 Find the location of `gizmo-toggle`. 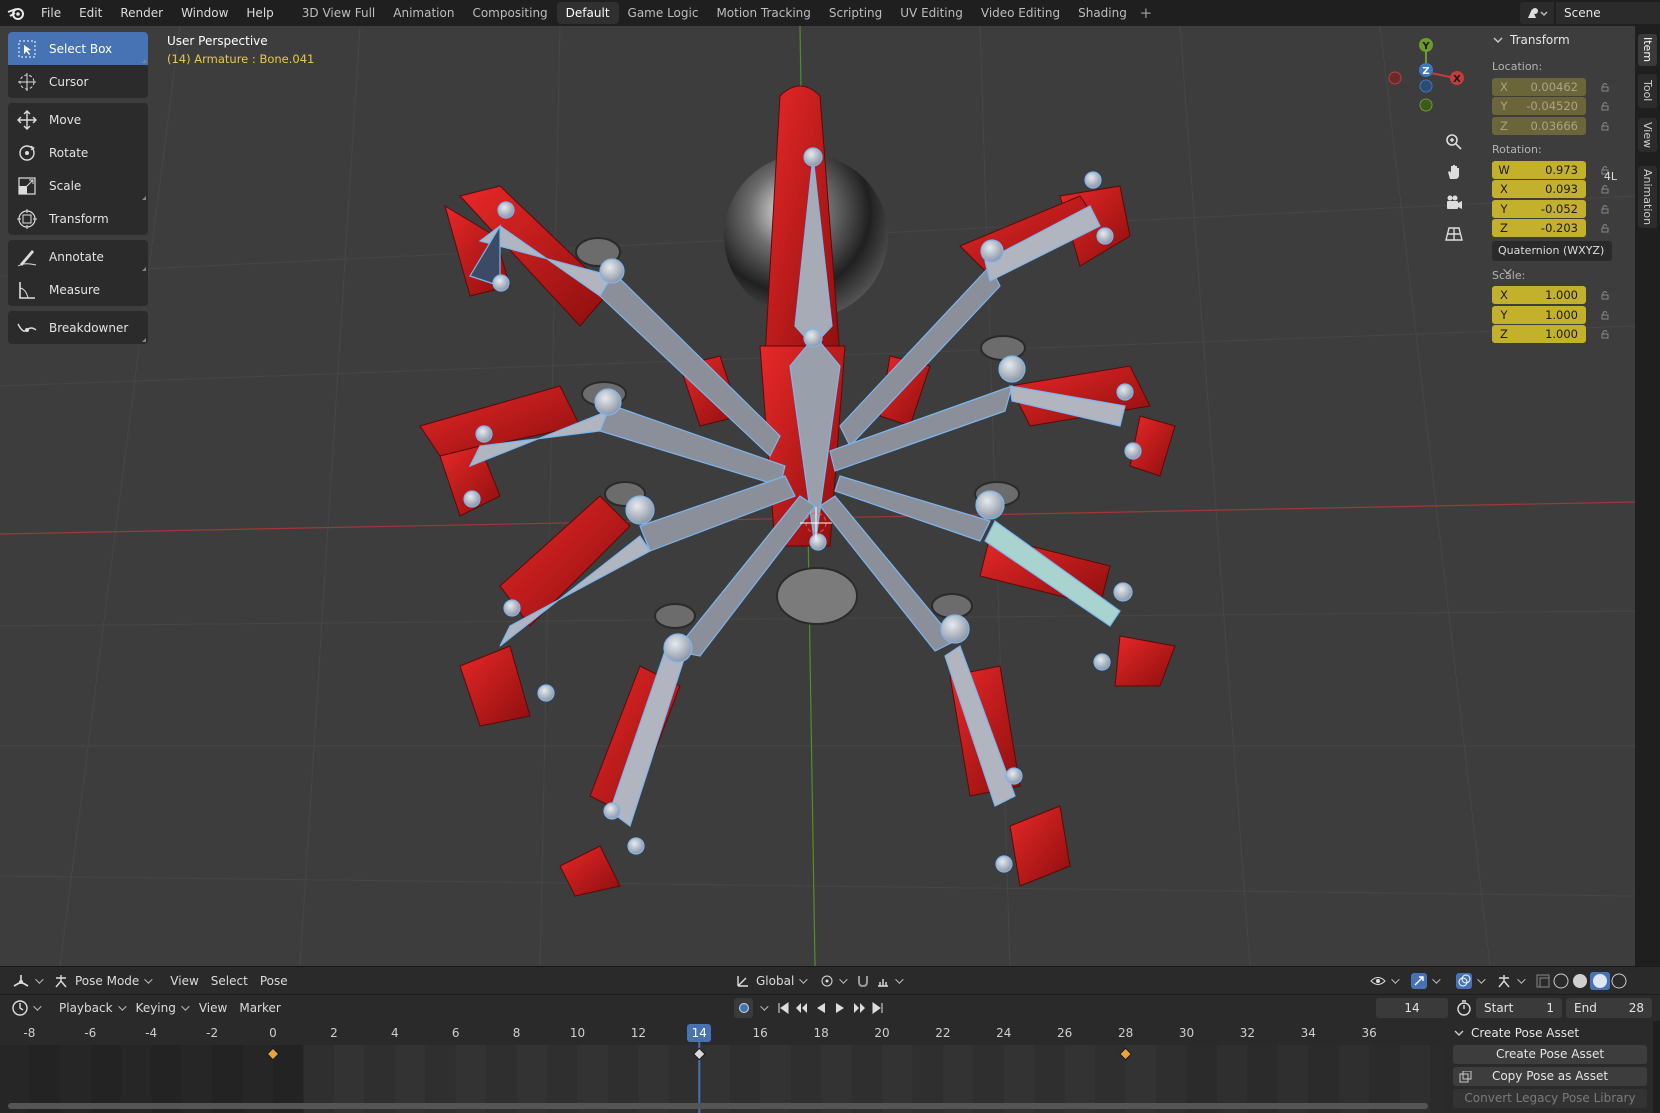

gizmo-toggle is located at coordinates (1424, 981).